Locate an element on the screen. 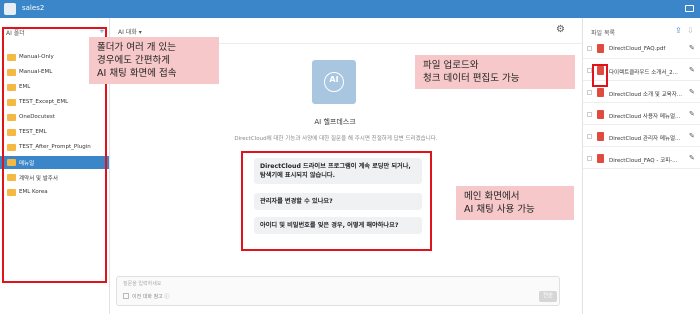 This screenshot has height=314, width=700. highlight-suggestions is located at coordinates (336, 201).